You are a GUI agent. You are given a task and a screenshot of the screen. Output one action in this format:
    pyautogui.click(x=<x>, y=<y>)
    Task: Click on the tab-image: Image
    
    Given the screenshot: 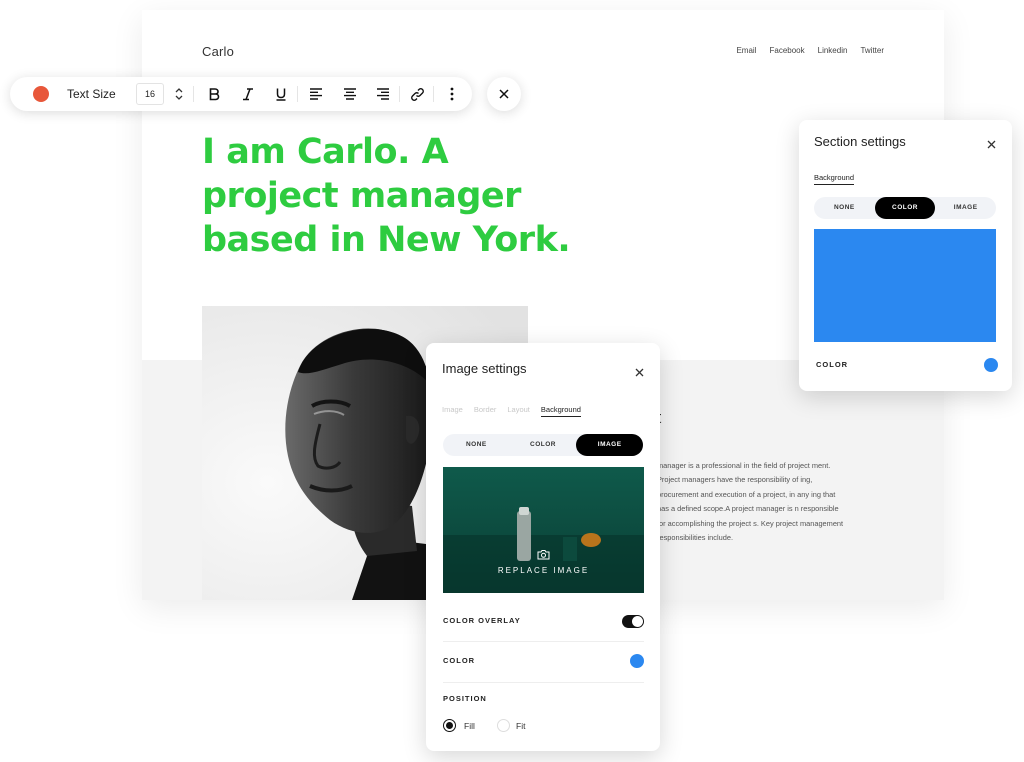 What is the action you would take?
    pyautogui.click(x=452, y=411)
    